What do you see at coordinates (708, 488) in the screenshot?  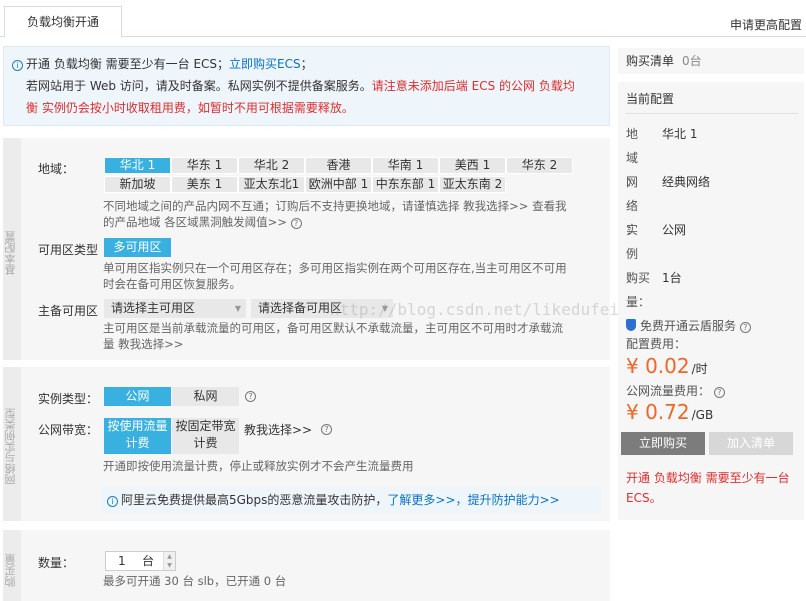 I see `summary-warning: 开通 负载均衡 需要至少有一台 ECS。` at bounding box center [708, 488].